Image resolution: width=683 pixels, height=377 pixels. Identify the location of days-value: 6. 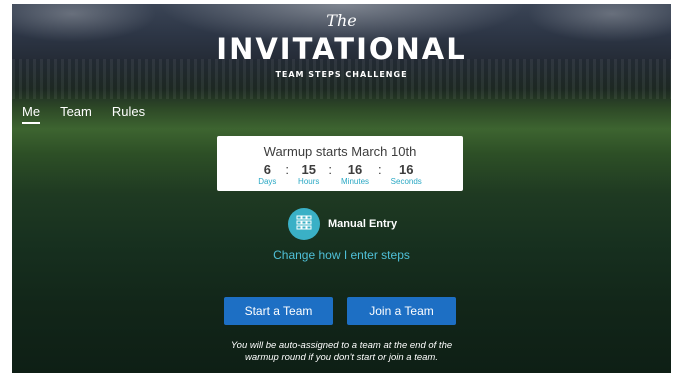
(267, 169).